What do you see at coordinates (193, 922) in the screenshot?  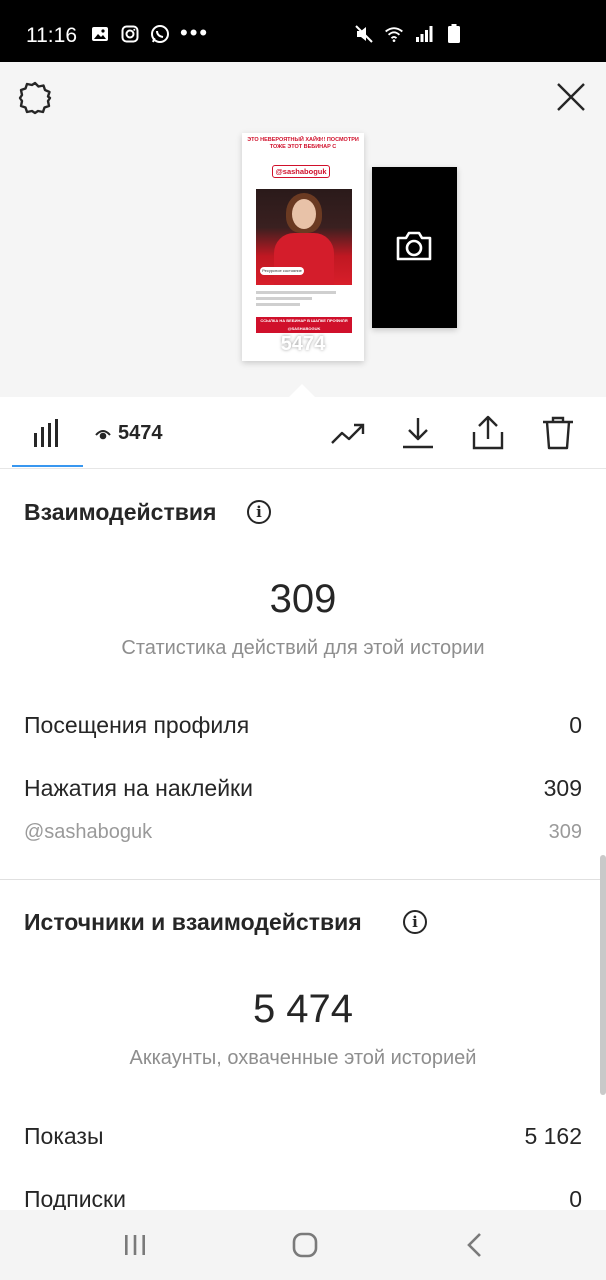 I see `discovery-title: Источники и взаимодействия` at bounding box center [193, 922].